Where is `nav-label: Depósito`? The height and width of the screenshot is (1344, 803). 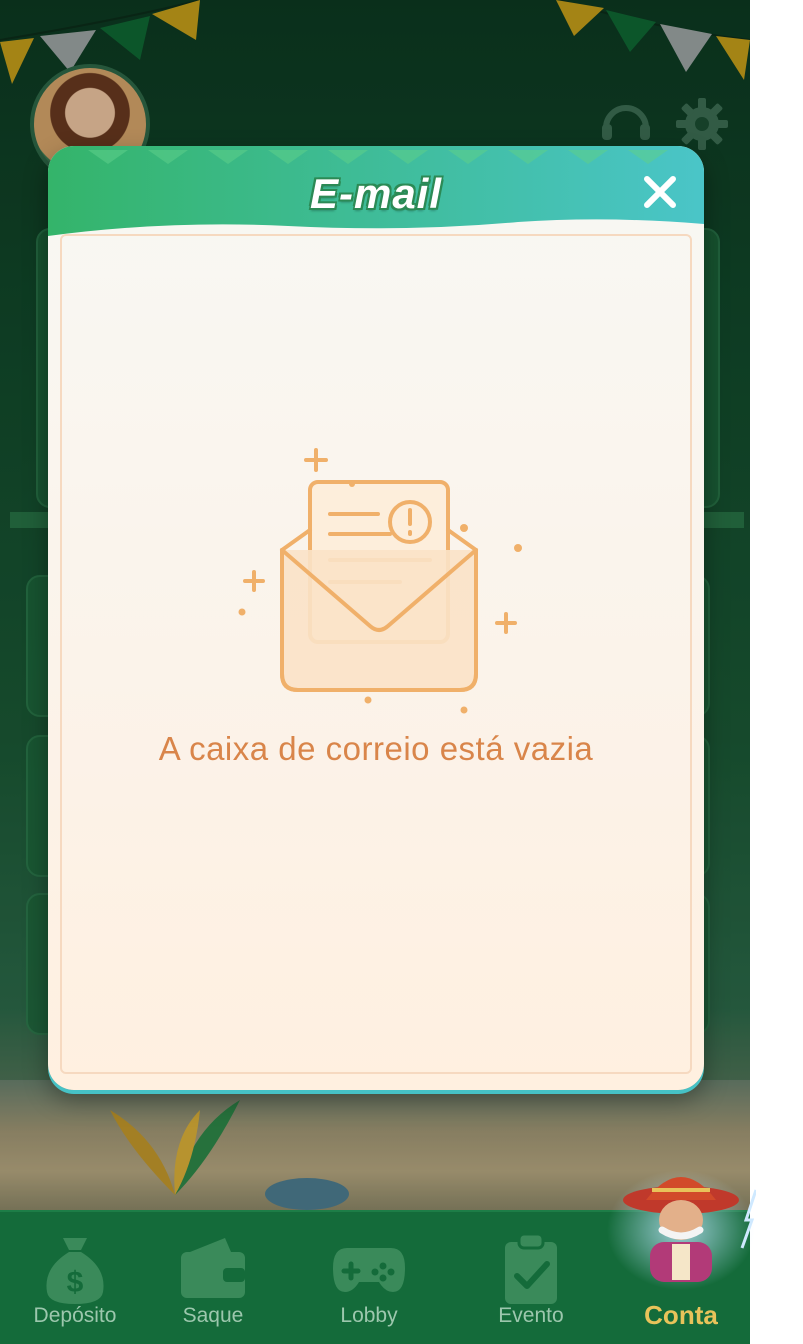
nav-label: Depósito is located at coordinates (75, 1315).